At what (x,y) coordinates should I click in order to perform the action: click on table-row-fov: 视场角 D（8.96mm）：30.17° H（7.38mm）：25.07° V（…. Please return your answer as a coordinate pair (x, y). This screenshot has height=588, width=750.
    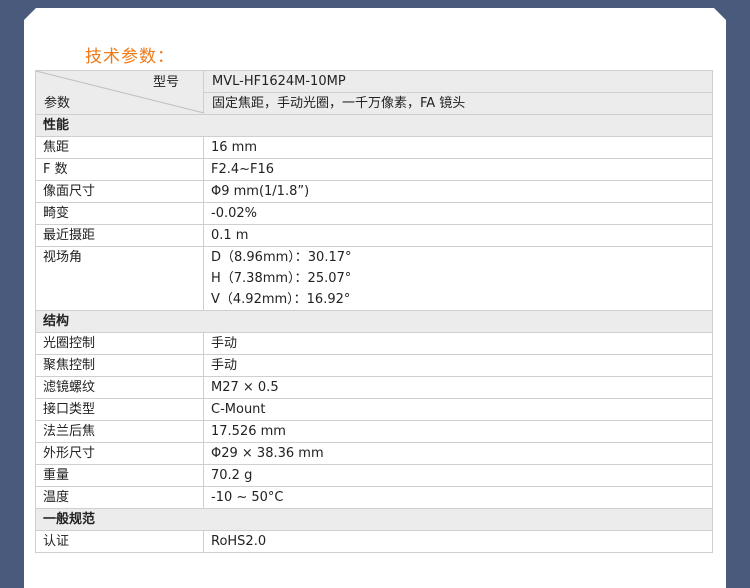
    Looking at the image, I should click on (374, 278).